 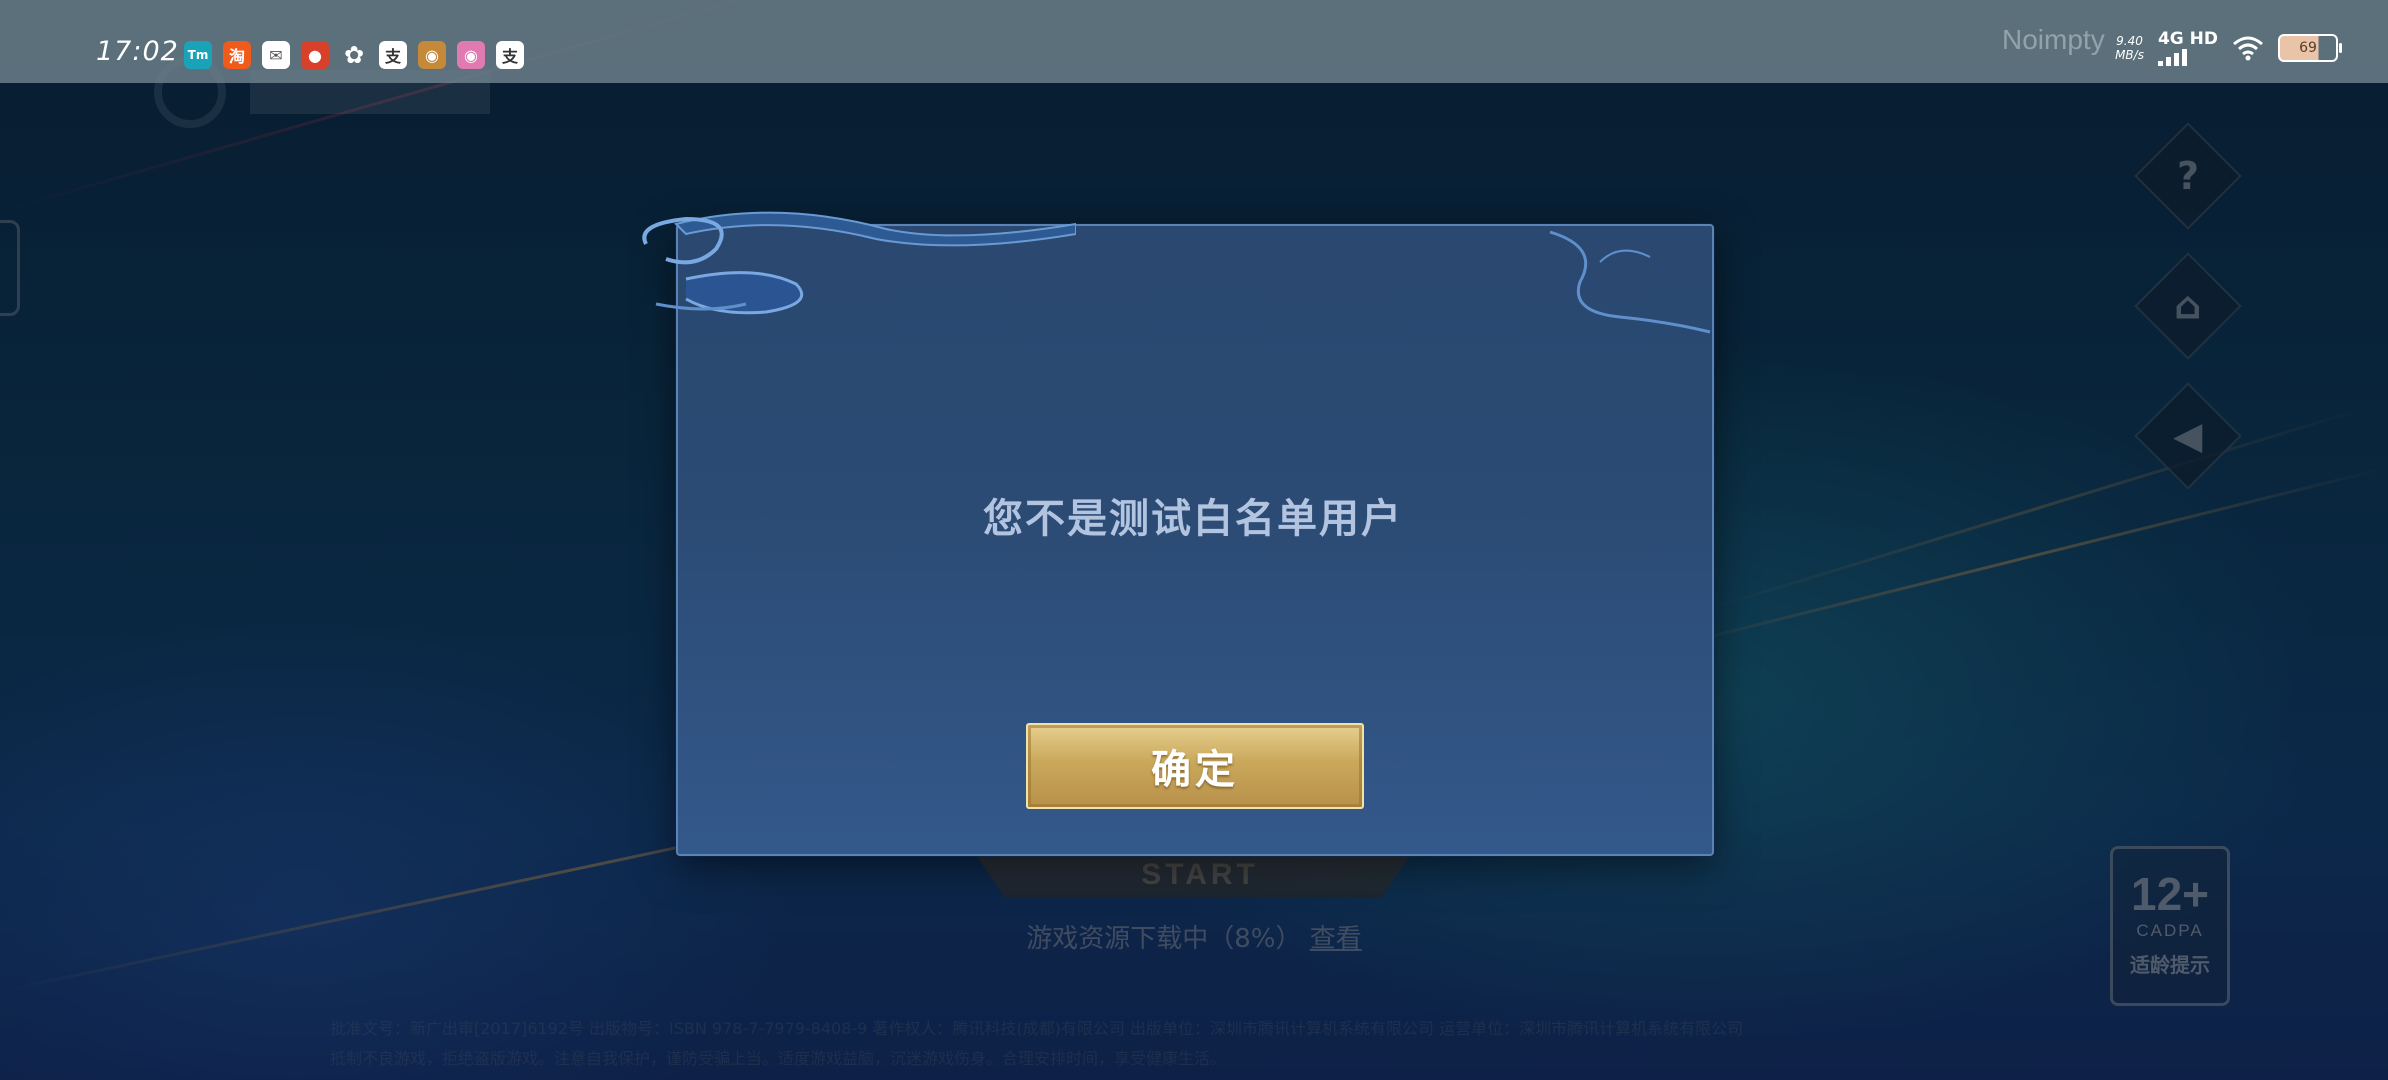 I want to click on game-icon-red: ●, so click(x=315, y=55).